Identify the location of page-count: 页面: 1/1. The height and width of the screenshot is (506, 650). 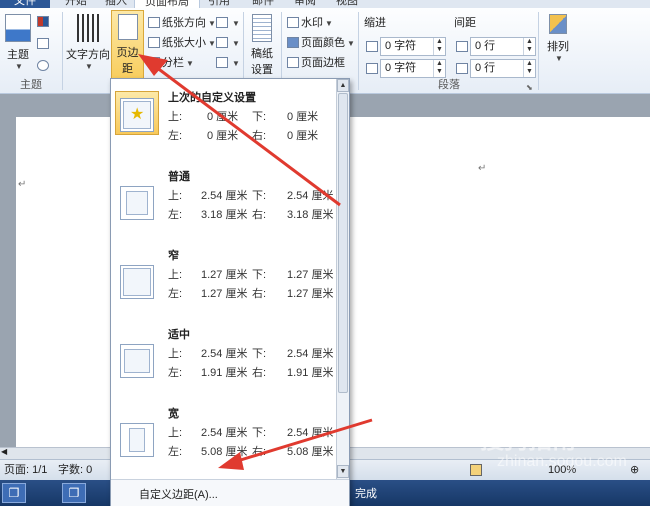
(25, 470).